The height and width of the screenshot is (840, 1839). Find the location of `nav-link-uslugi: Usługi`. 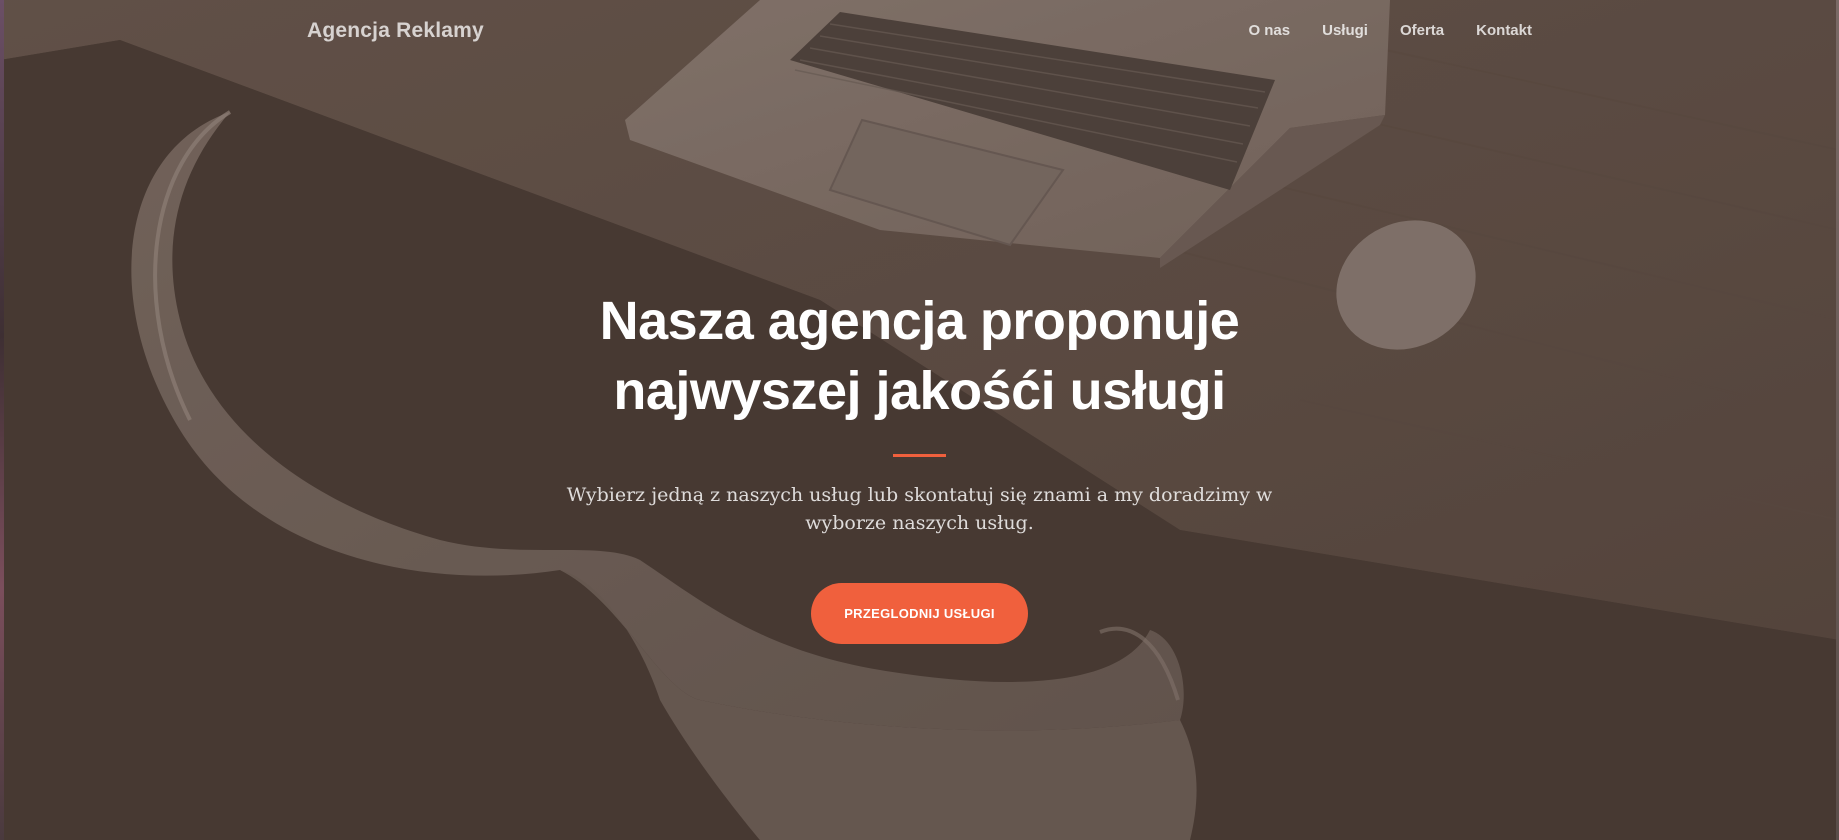

nav-link-uslugi: Usługi is located at coordinates (1345, 30).